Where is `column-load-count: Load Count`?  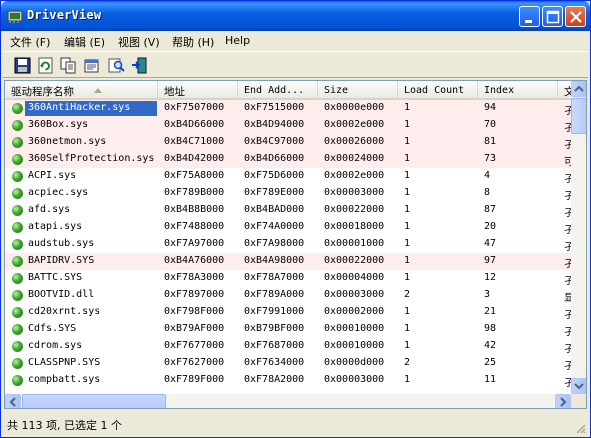 column-load-count: Load Count is located at coordinates (438, 90).